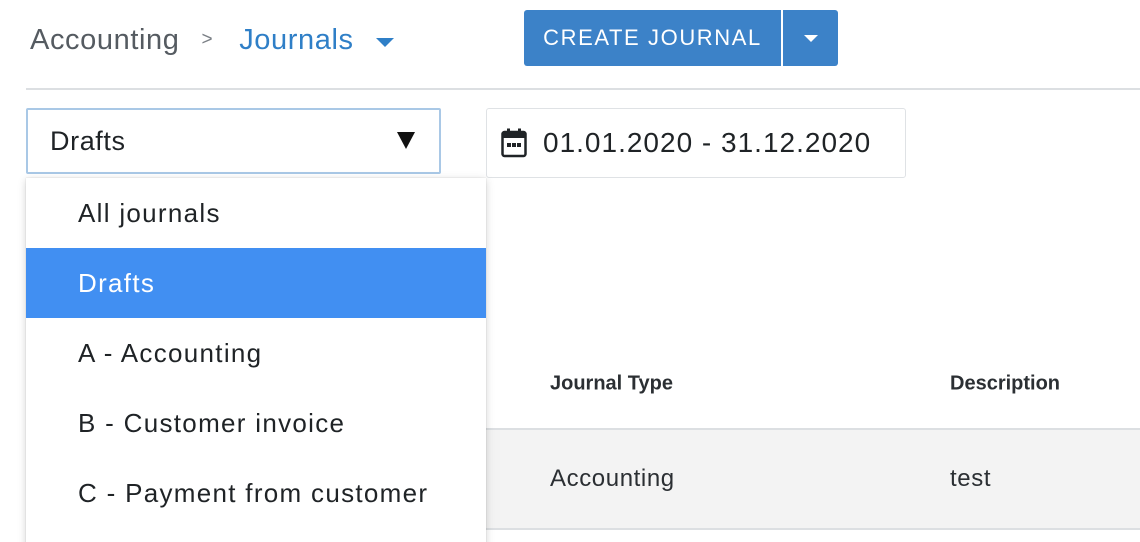 The height and width of the screenshot is (542, 1140). What do you see at coordinates (105, 40) in the screenshot?
I see `breadcrumb-accounting: Accounting` at bounding box center [105, 40].